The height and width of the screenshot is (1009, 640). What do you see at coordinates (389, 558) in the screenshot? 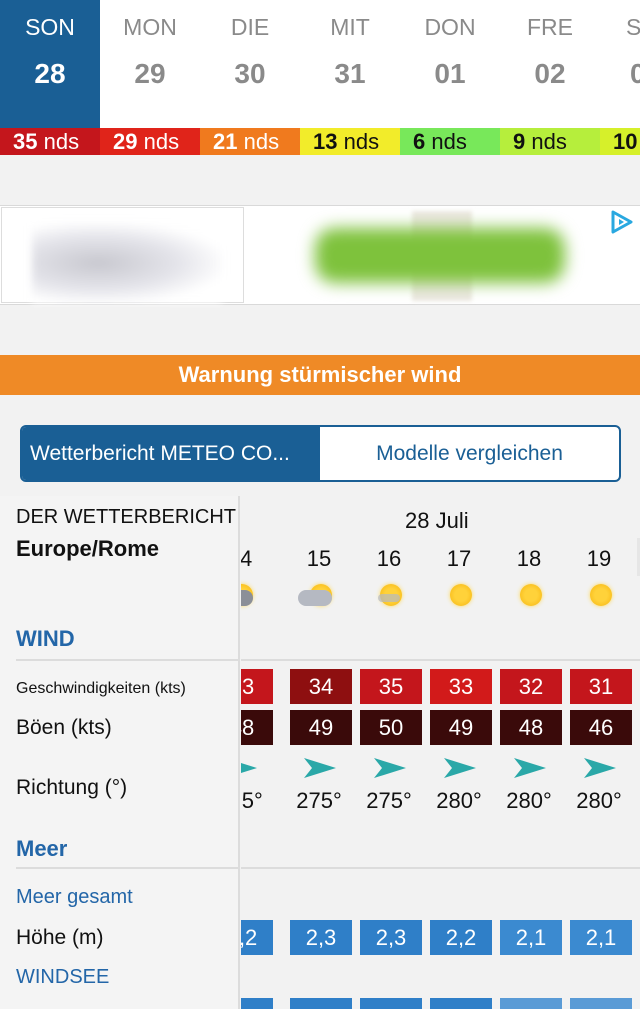
I see `hour-label: 16` at bounding box center [389, 558].